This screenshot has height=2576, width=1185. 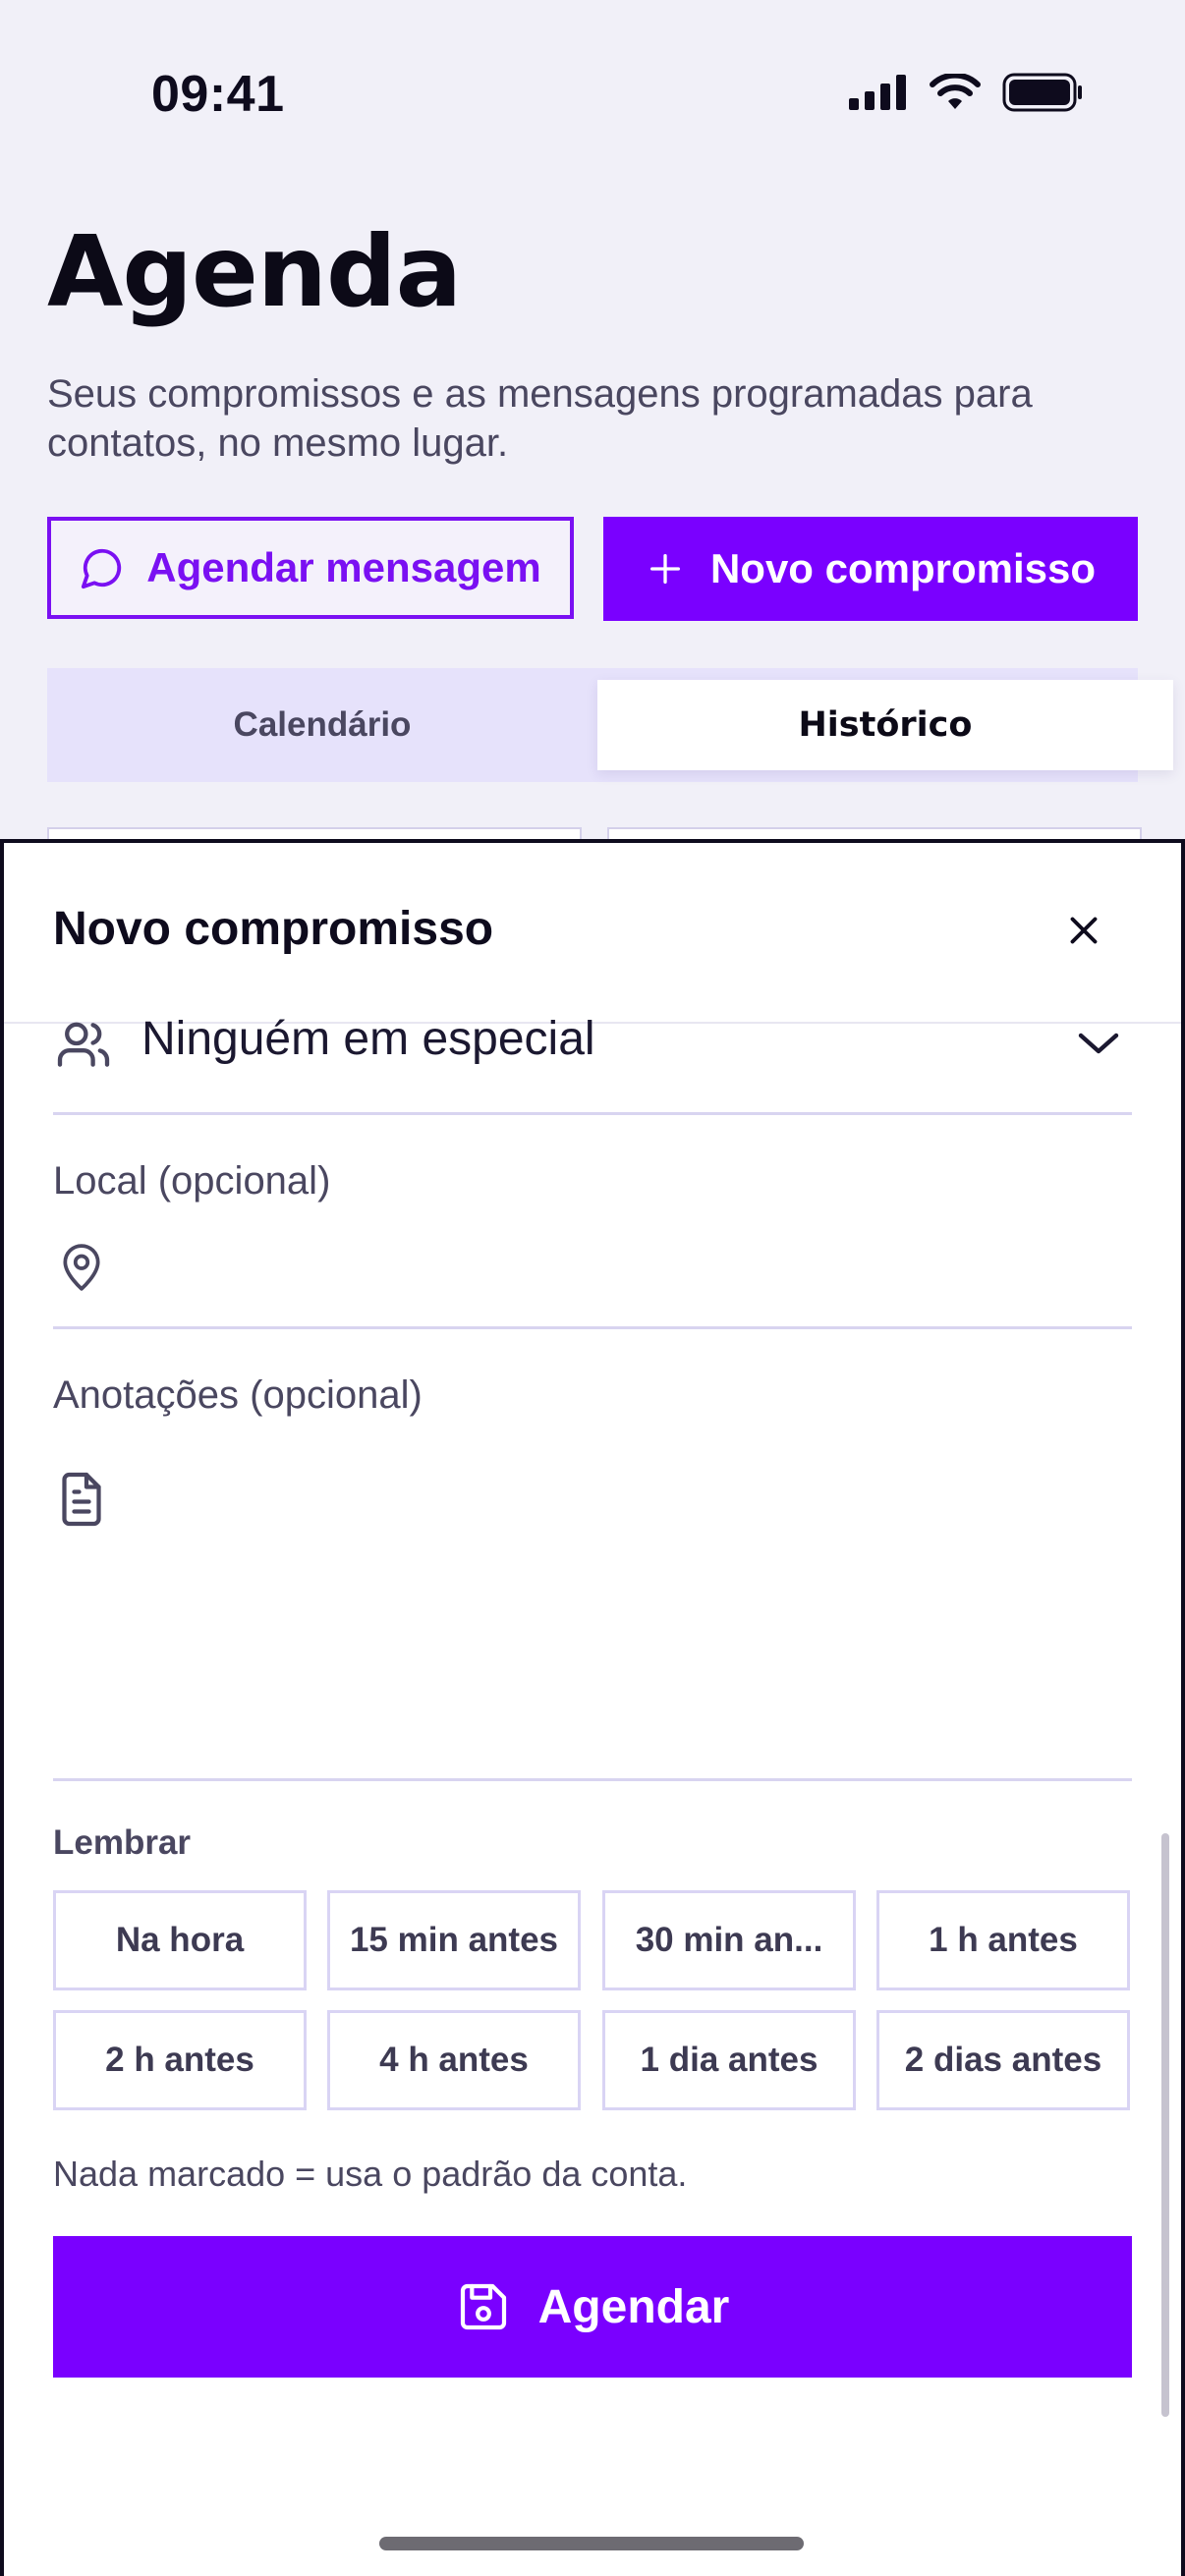 What do you see at coordinates (956, 91) in the screenshot?
I see `wifi-icon` at bounding box center [956, 91].